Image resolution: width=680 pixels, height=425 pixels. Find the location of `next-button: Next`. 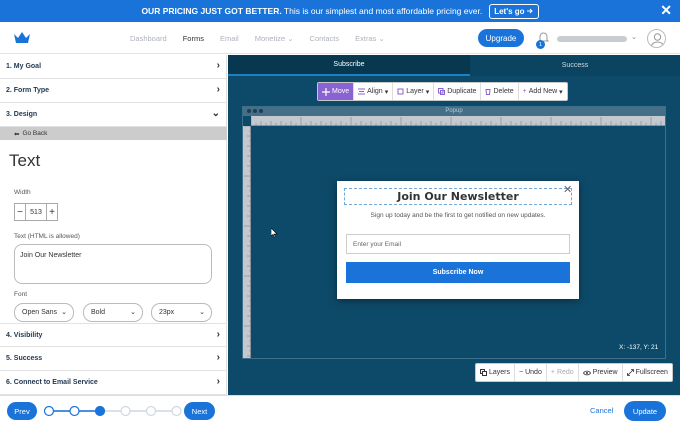

next-button: Next is located at coordinates (199, 411).